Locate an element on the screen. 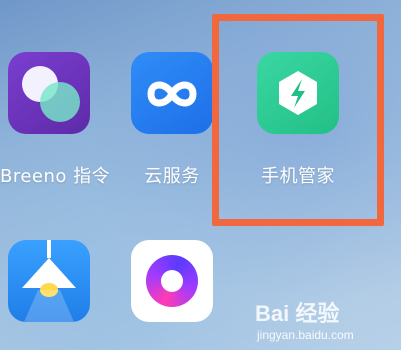 The width and height of the screenshot is (401, 350). breeno-app-icon is located at coordinates (49, 93).